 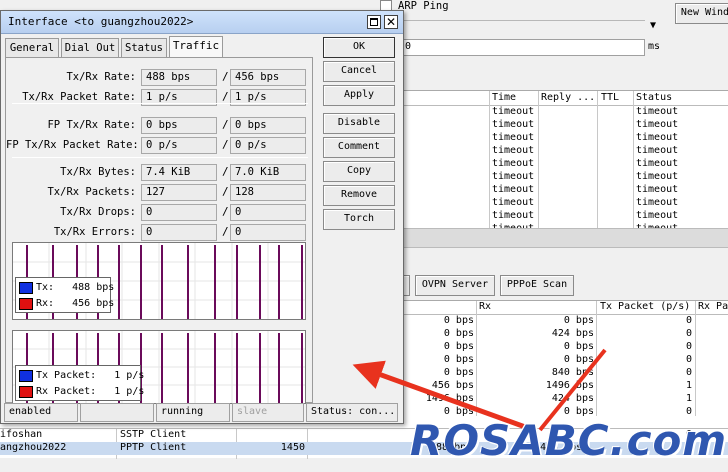 I want to click on annotation-overlay, so click(x=479, y=390).